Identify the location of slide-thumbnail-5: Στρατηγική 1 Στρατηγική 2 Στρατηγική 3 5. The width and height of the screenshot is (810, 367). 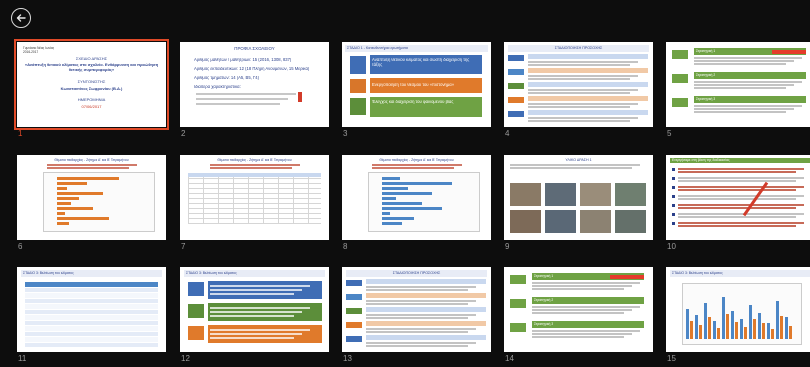
(738, 90).